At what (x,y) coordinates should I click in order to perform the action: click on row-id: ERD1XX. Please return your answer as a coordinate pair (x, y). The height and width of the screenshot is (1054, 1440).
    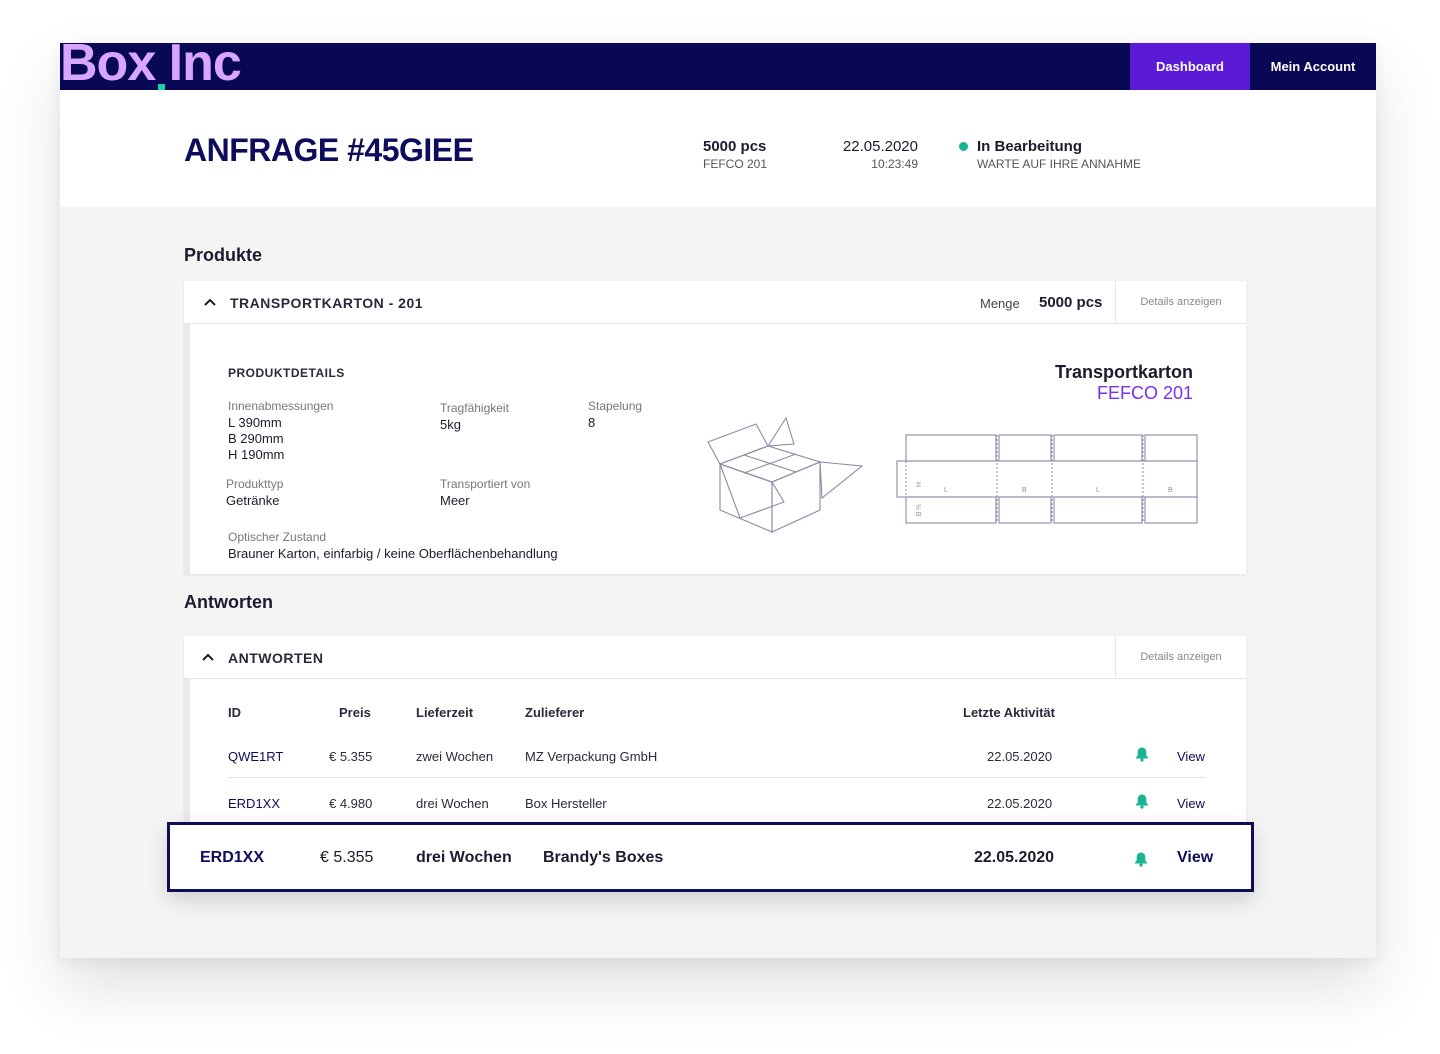
    Looking at the image, I should click on (254, 803).